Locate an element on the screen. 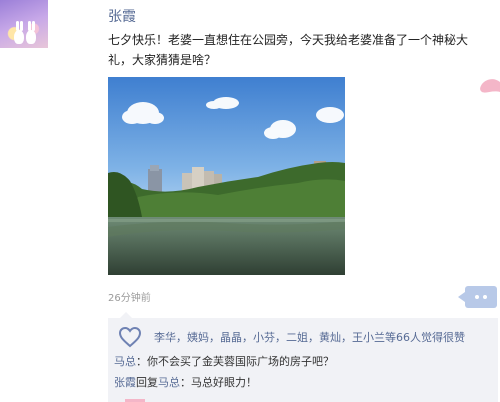  post-author-name: 张霞 is located at coordinates (122, 16).